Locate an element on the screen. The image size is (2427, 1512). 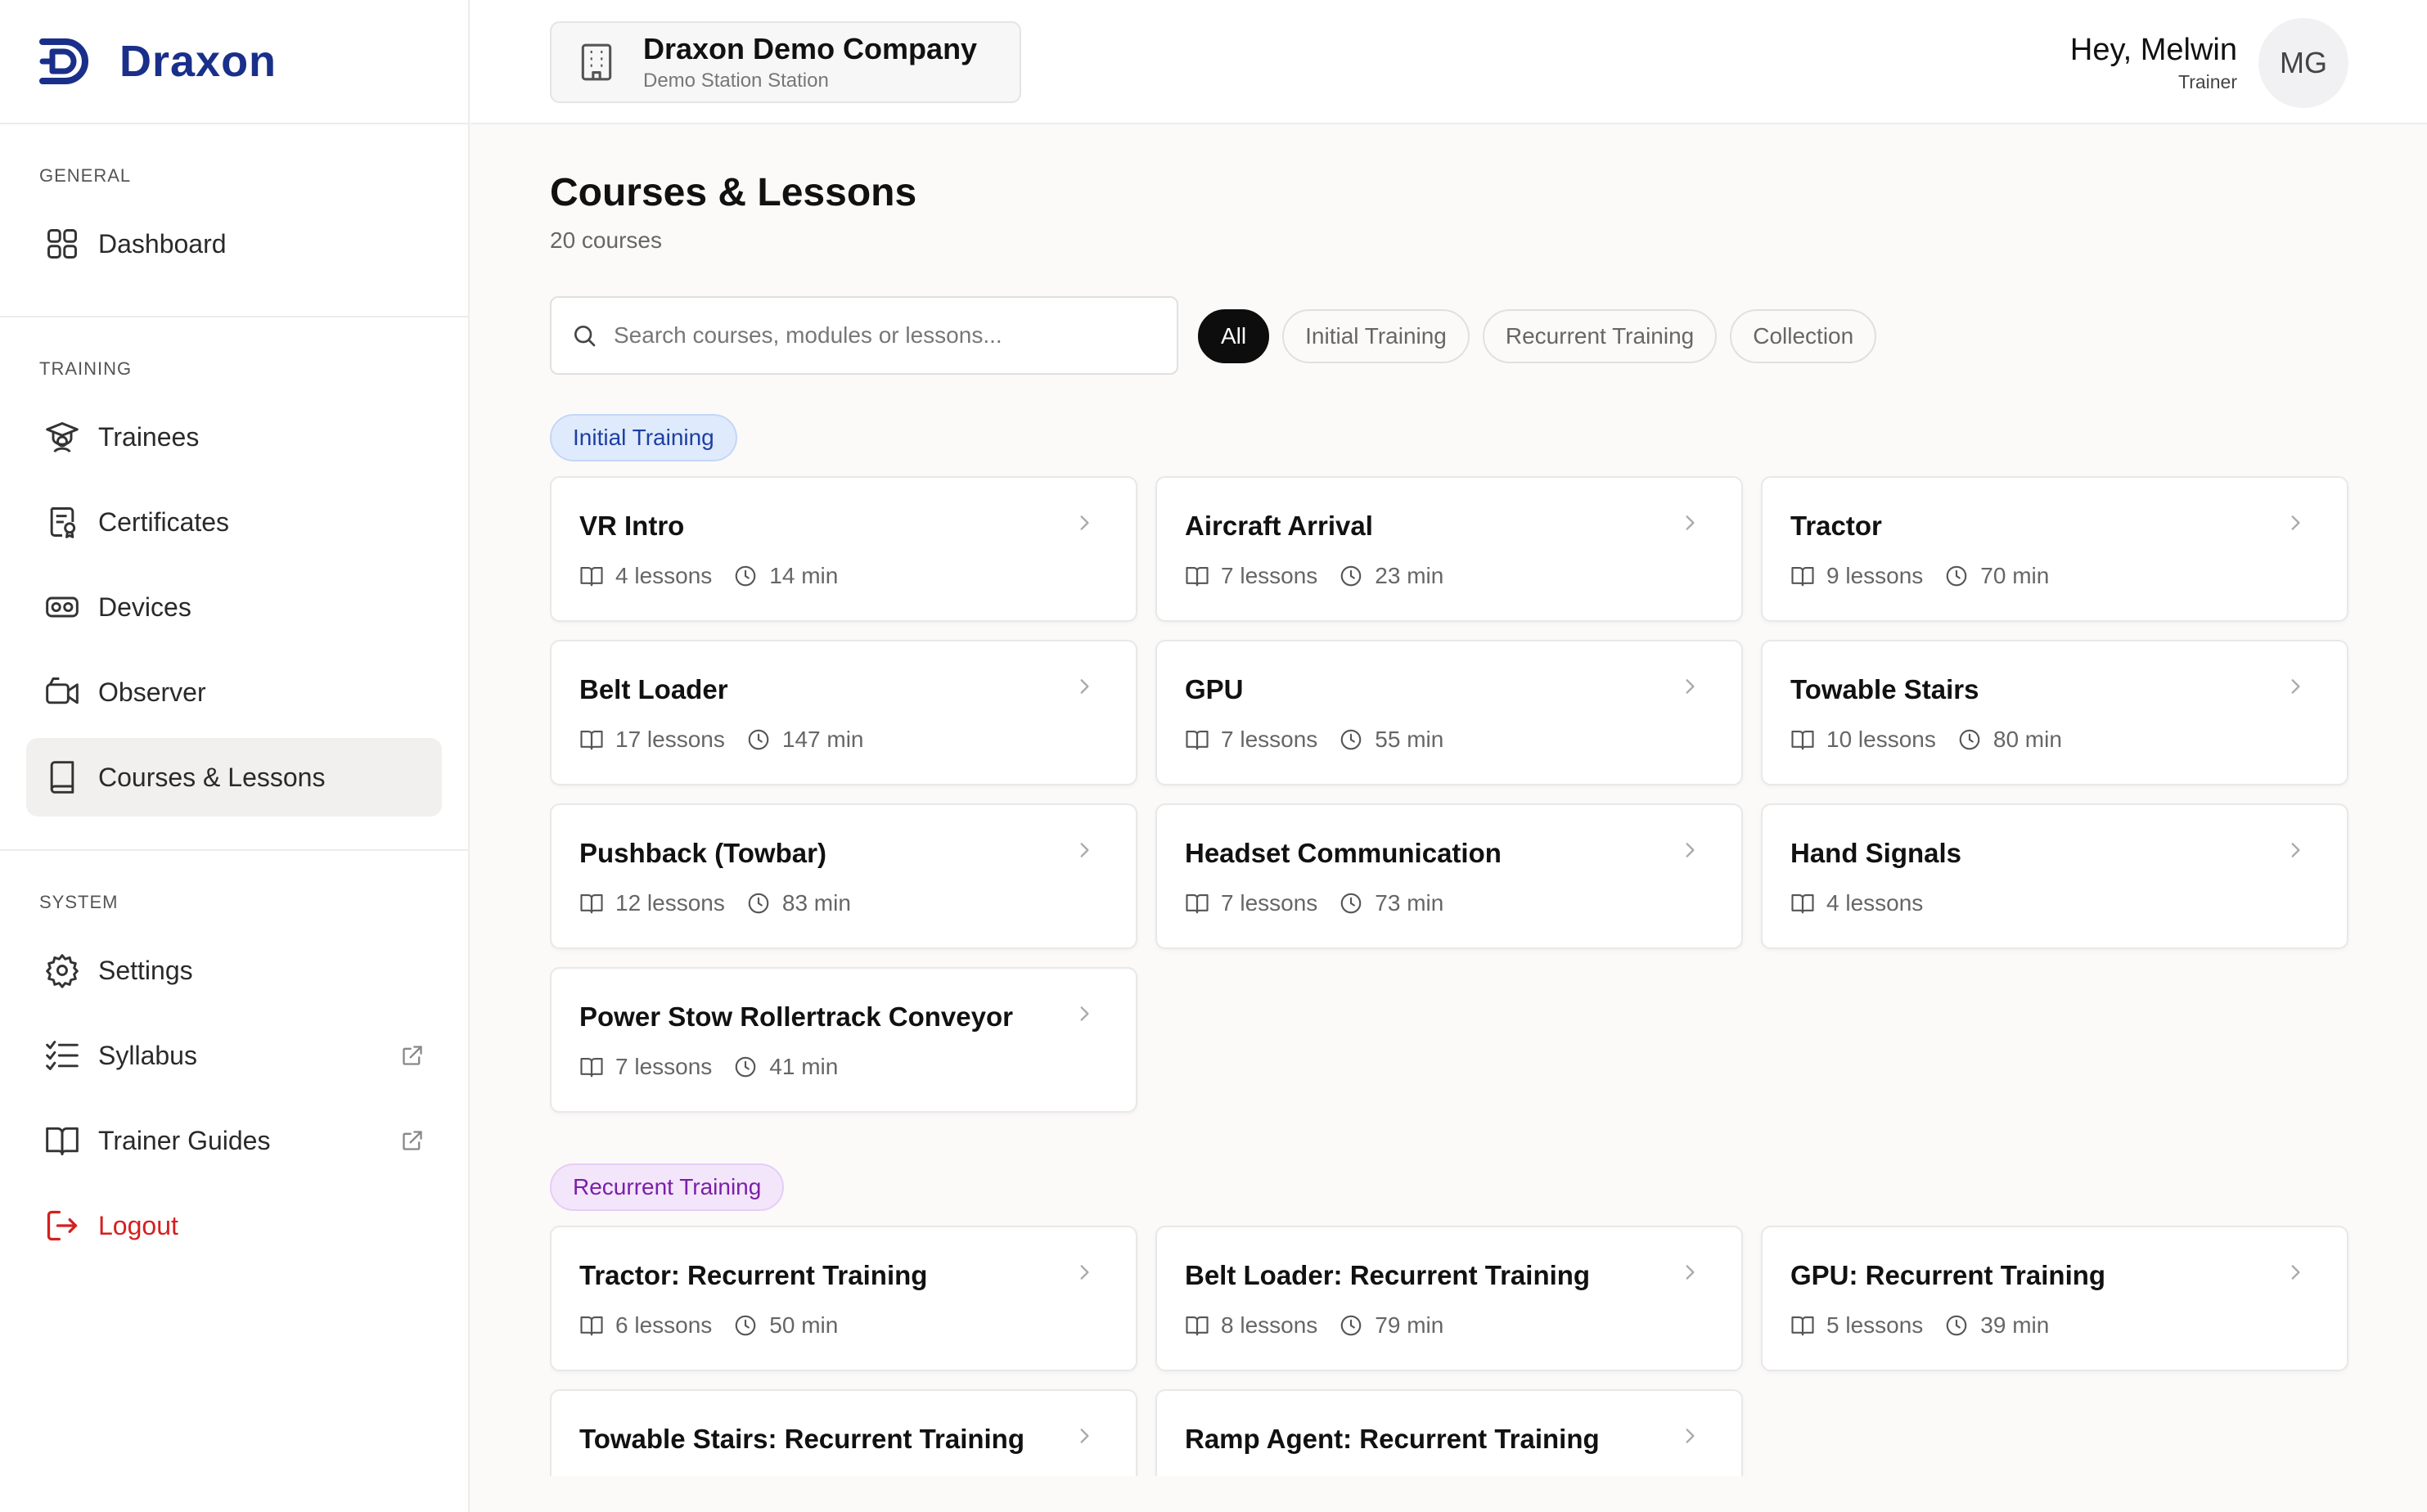
sidebar-item-dashboard: Dashboard is located at coordinates (234, 244).